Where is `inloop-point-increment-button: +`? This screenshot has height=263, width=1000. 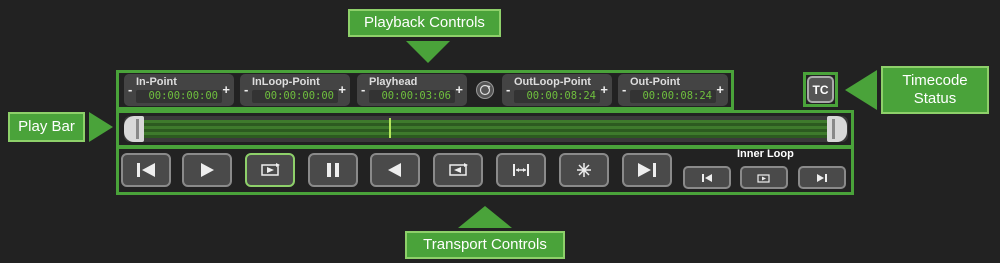
inloop-point-increment-button: + is located at coordinates (342, 89).